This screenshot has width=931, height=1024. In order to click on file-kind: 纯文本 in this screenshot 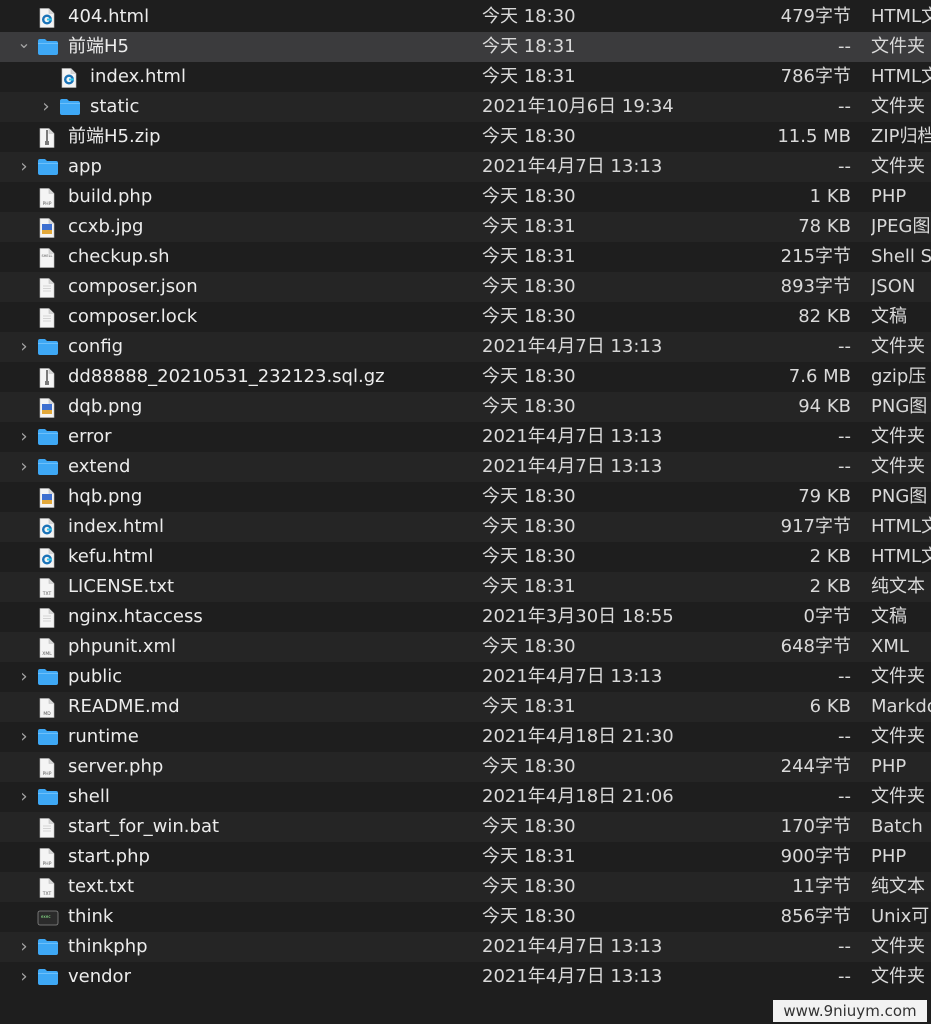, I will do `click(898, 886)`.